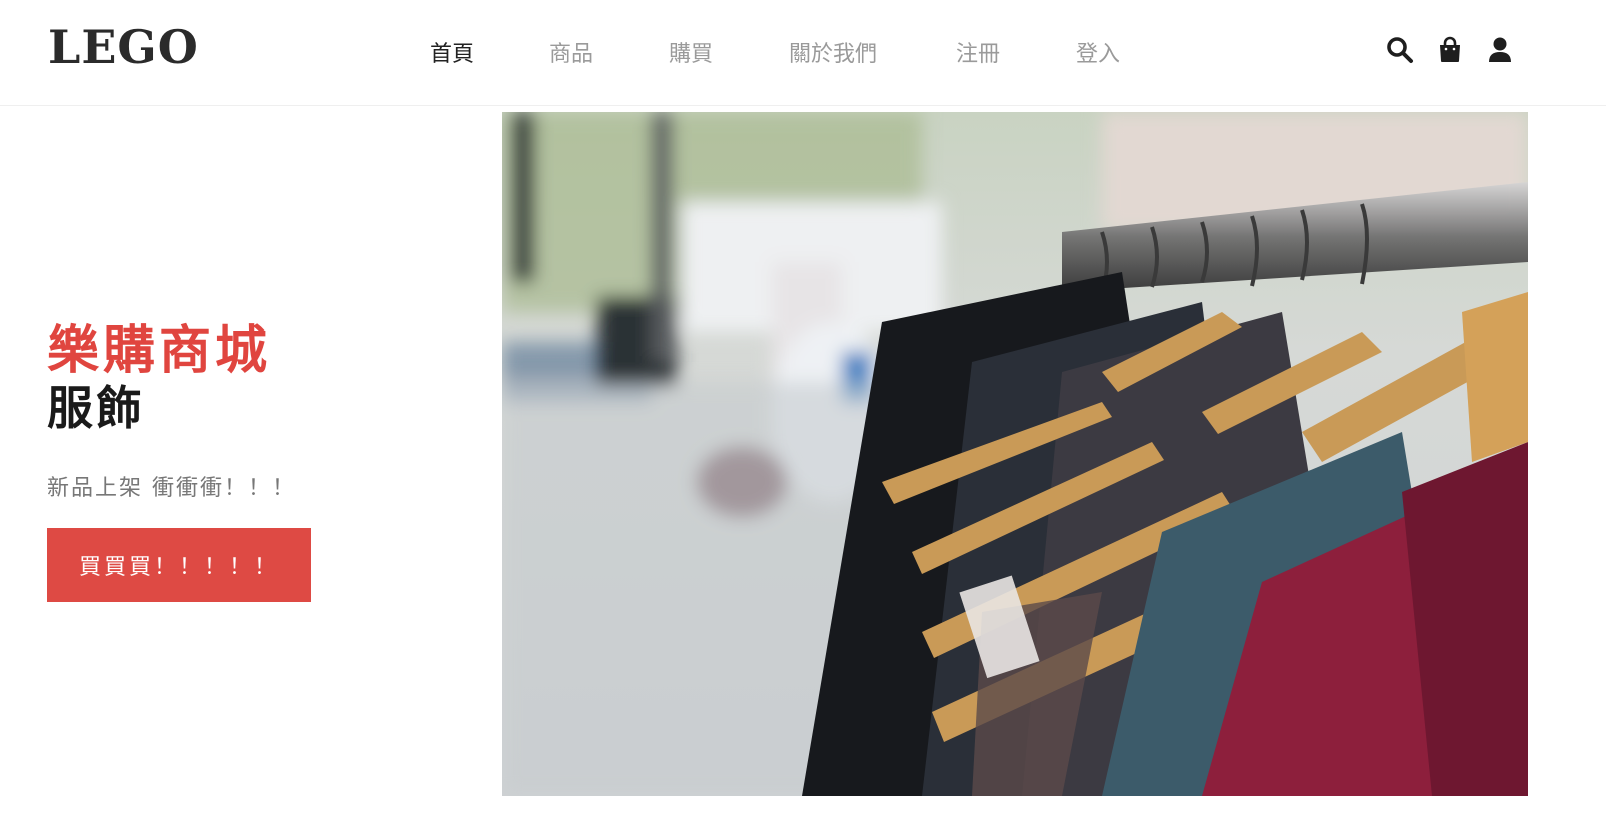  I want to click on shopping-bag-icon, so click(1450, 50).